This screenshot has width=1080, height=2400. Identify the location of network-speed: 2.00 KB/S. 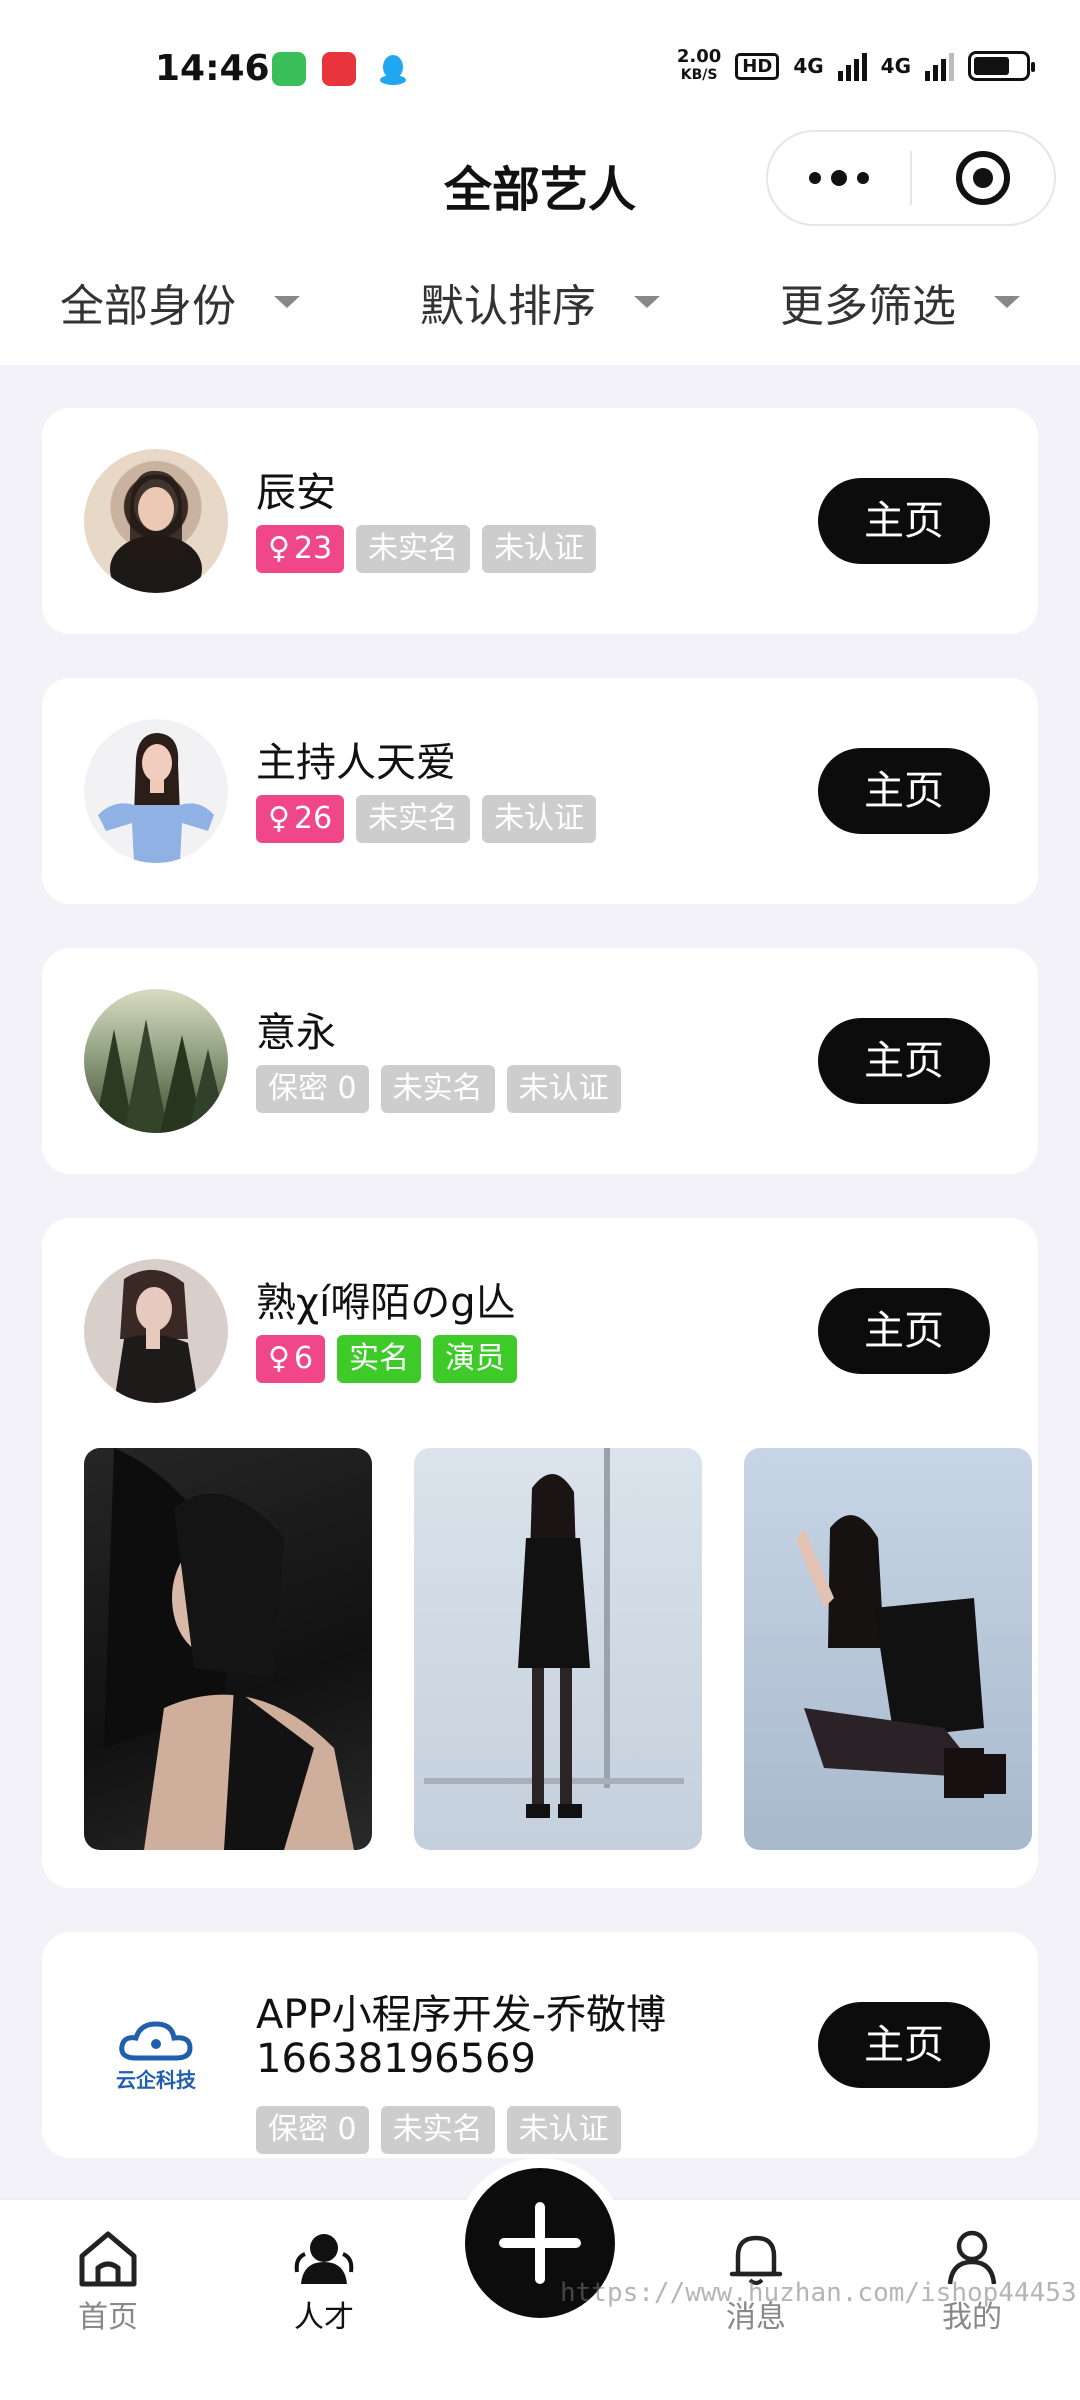
(699, 66).